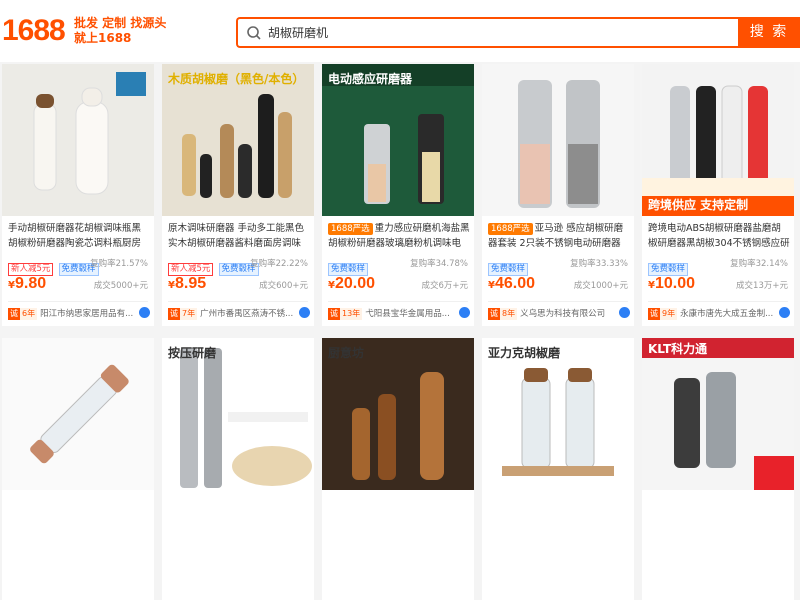 Image resolution: width=800 pixels, height=600 pixels. What do you see at coordinates (558, 469) in the screenshot?
I see `product-card: 亚力克胡椒磨` at bounding box center [558, 469].